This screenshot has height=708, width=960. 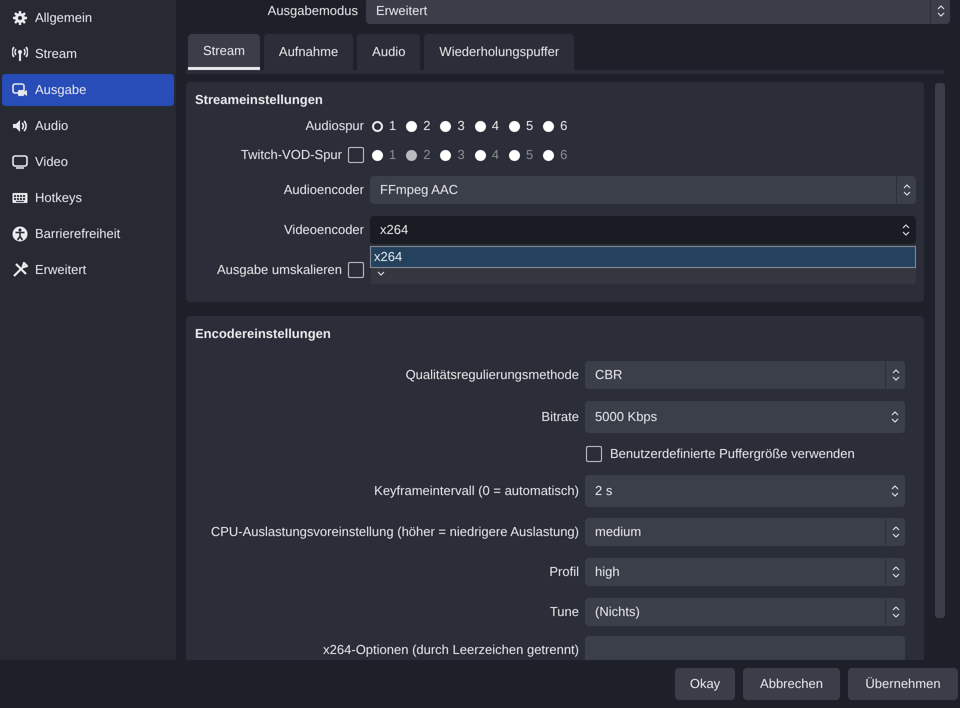 I want to click on sidebar-item: Audio, so click(x=88, y=126).